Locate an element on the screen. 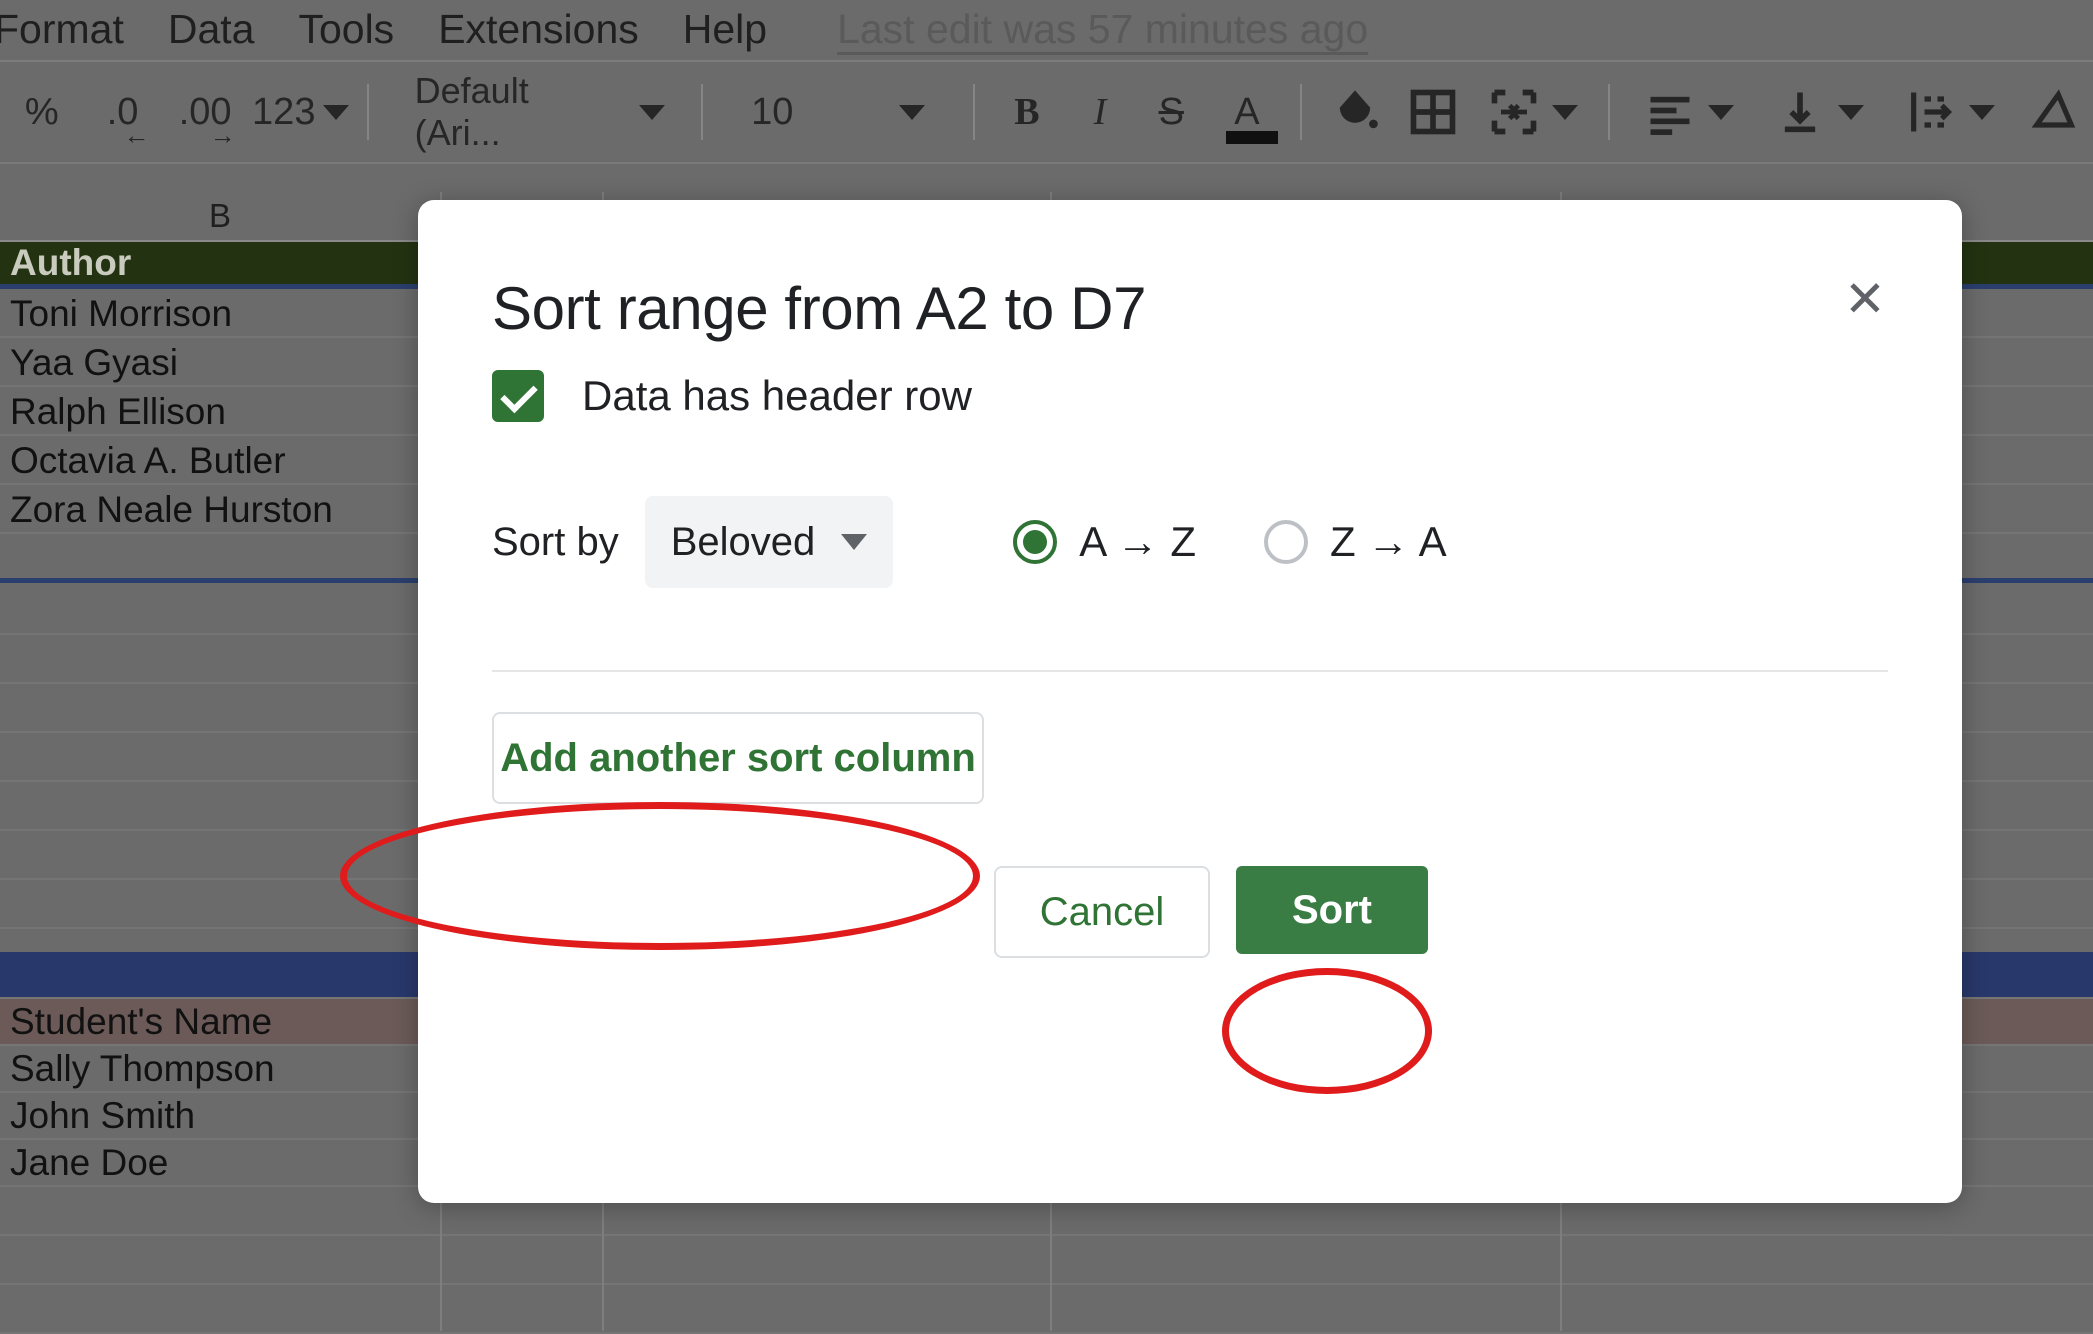  data-has-header-row-control: Data has header row is located at coordinates (732, 396).